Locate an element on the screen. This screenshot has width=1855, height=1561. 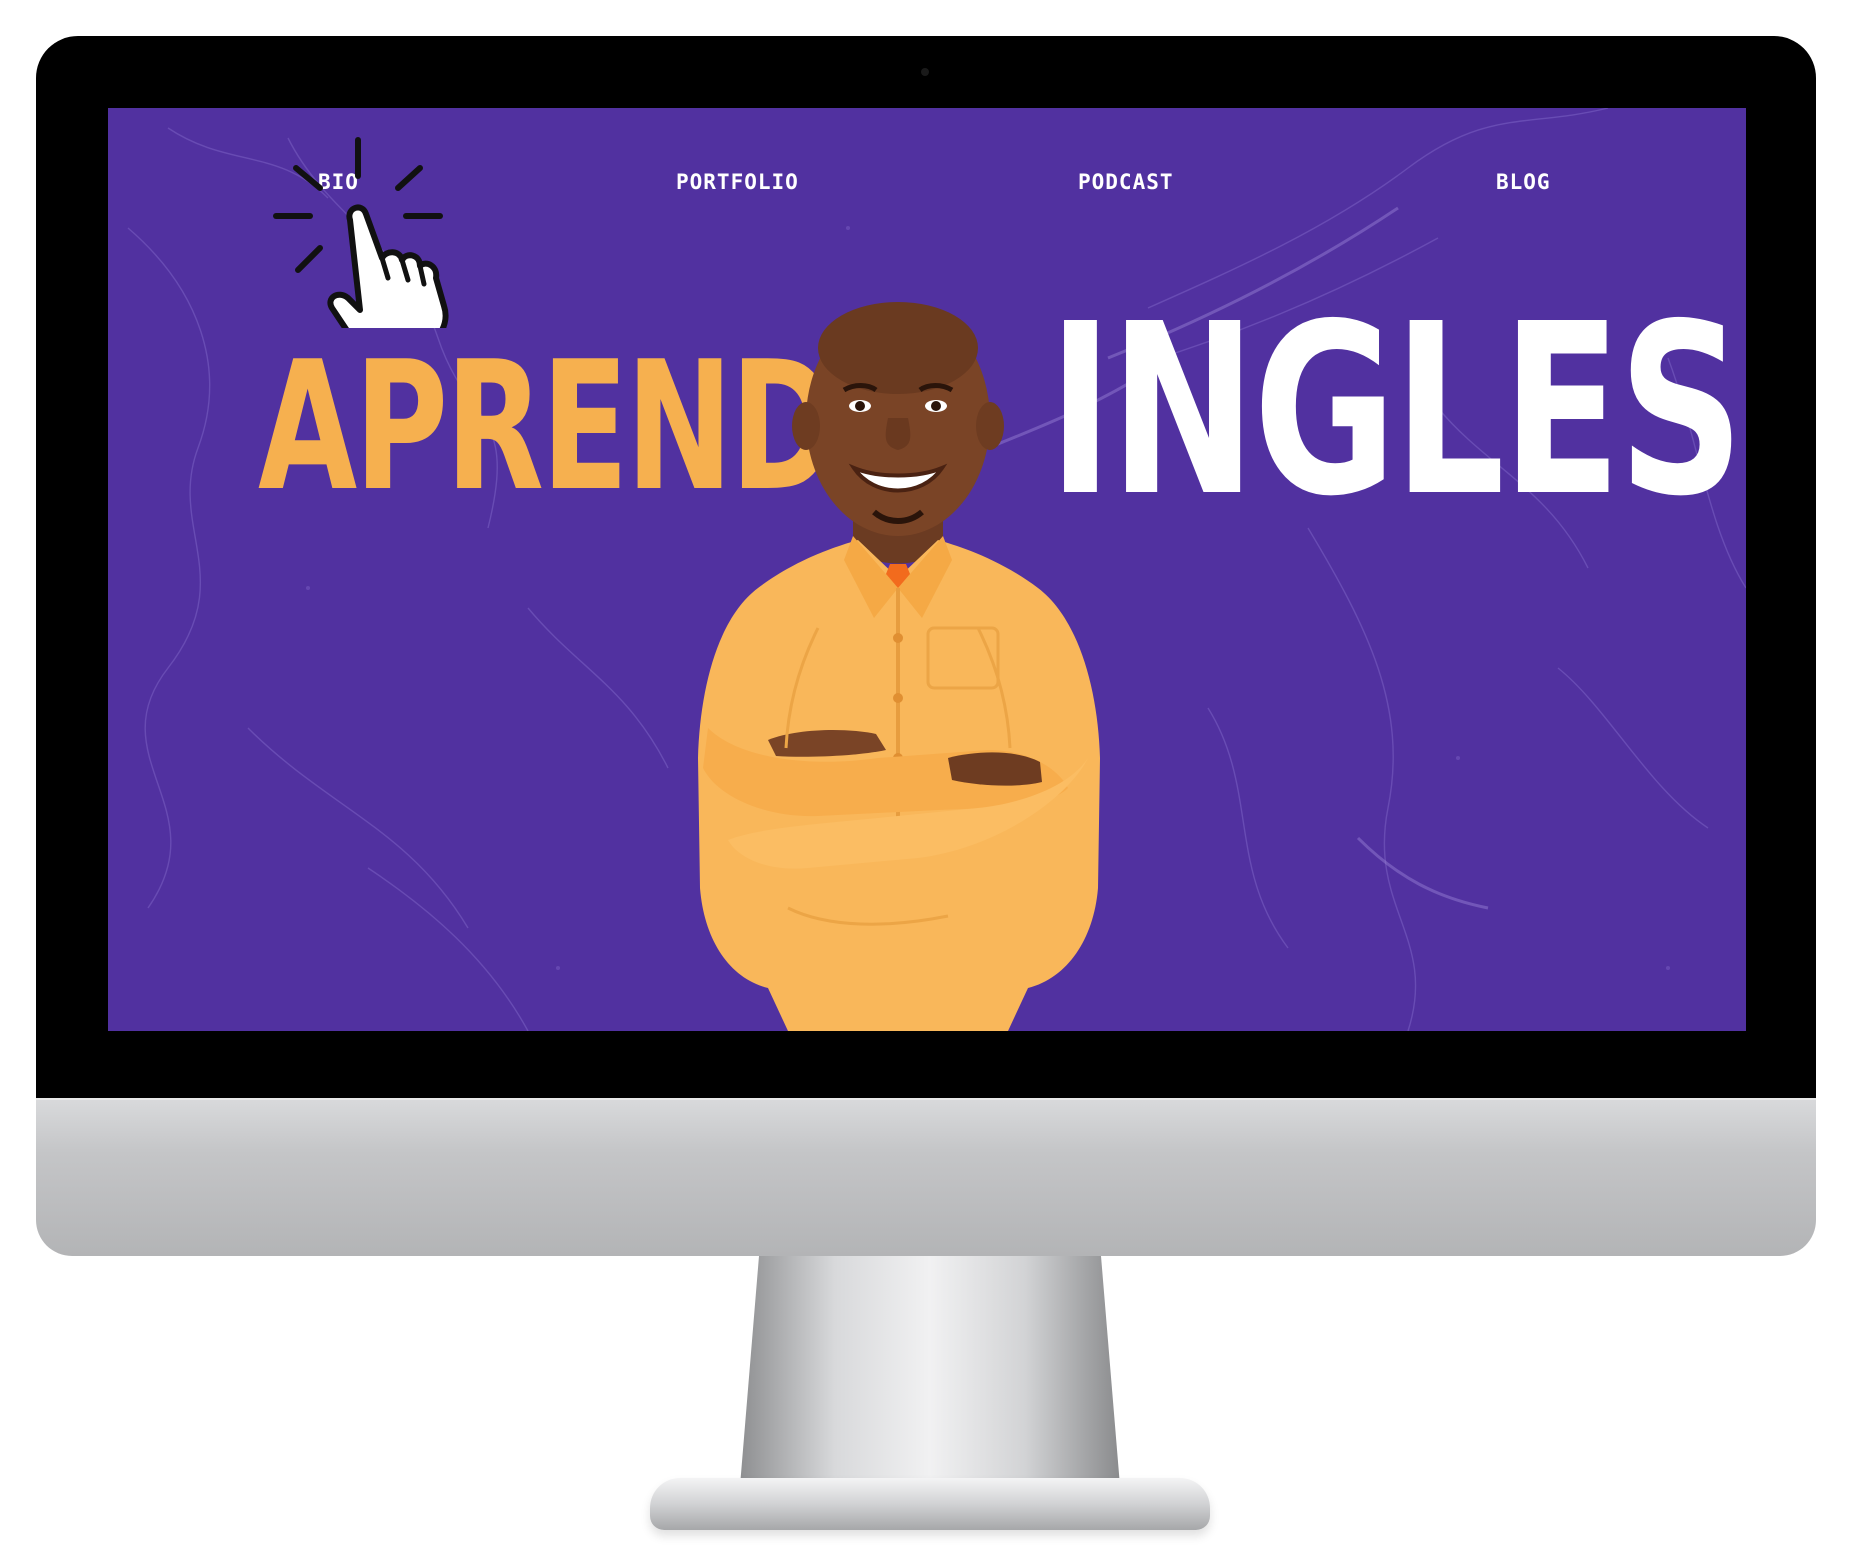
nav-podcast: PODCAST is located at coordinates (1126, 182).